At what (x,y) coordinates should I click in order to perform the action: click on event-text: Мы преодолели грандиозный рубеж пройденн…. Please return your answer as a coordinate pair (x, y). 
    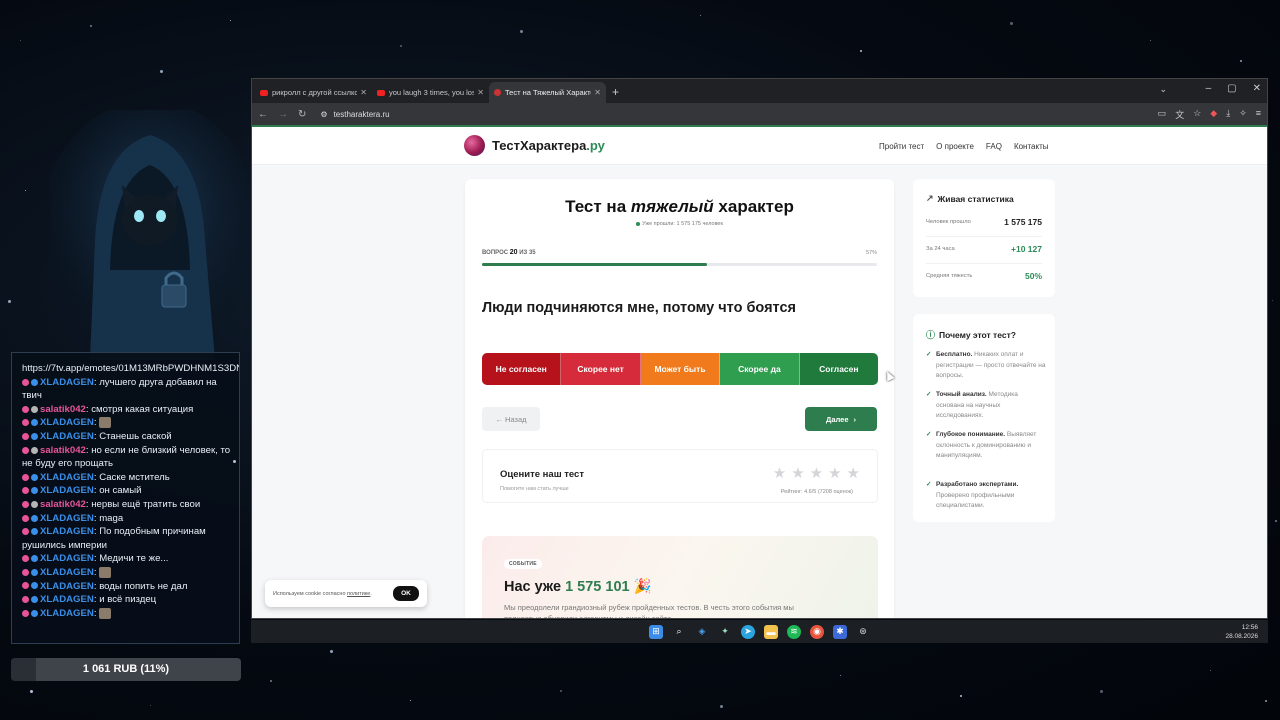
    Looking at the image, I should click on (649, 611).